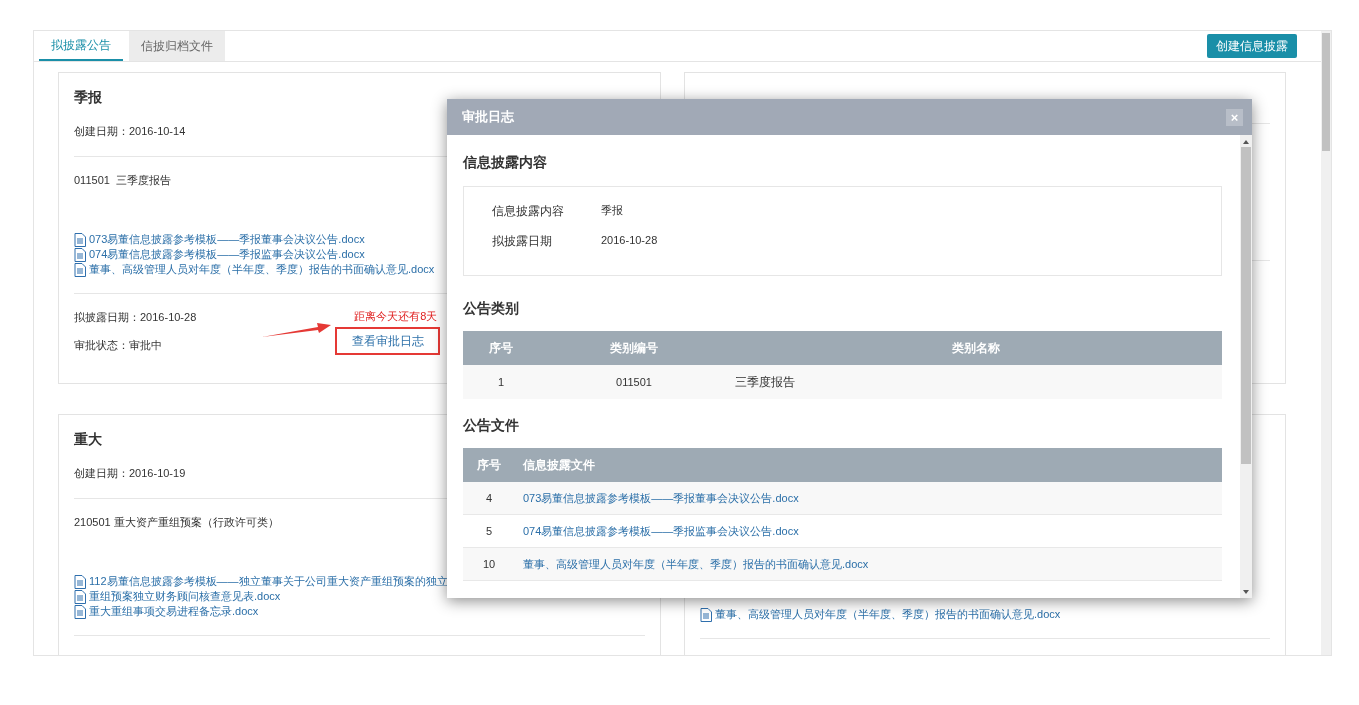 This screenshot has height=705, width=1359. What do you see at coordinates (634, 382) in the screenshot?
I see `table-cell-text: 011501` at bounding box center [634, 382].